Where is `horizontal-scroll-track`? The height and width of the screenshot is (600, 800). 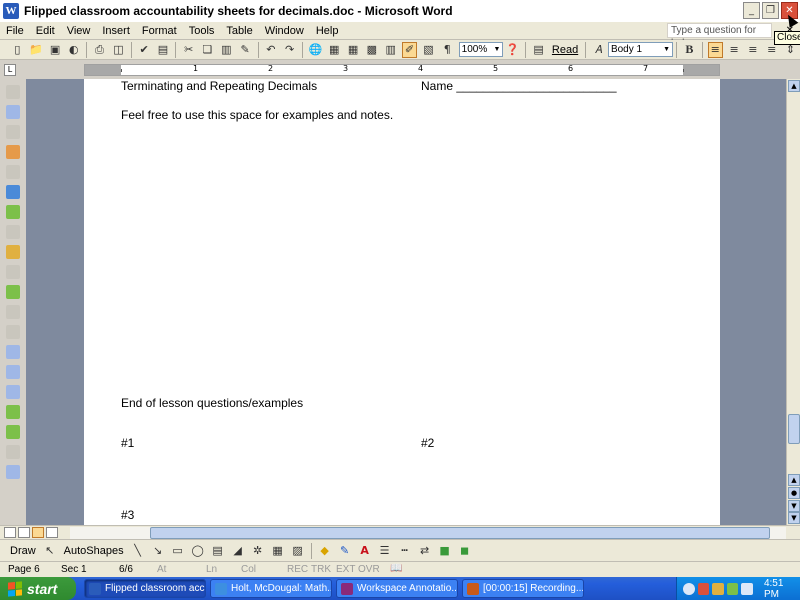
horizontal-scroll-track is located at coordinates (428, 533).